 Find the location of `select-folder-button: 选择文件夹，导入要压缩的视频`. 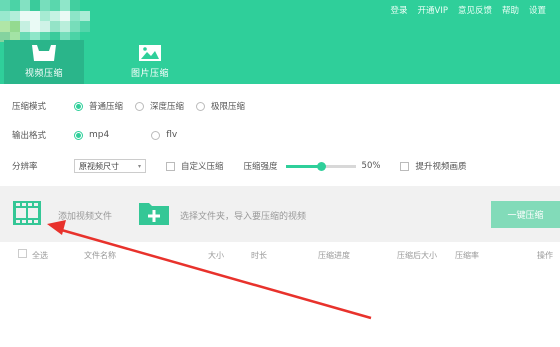

select-folder-button: 选择文件夹，导入要压缩的视频 is located at coordinates (222, 215).